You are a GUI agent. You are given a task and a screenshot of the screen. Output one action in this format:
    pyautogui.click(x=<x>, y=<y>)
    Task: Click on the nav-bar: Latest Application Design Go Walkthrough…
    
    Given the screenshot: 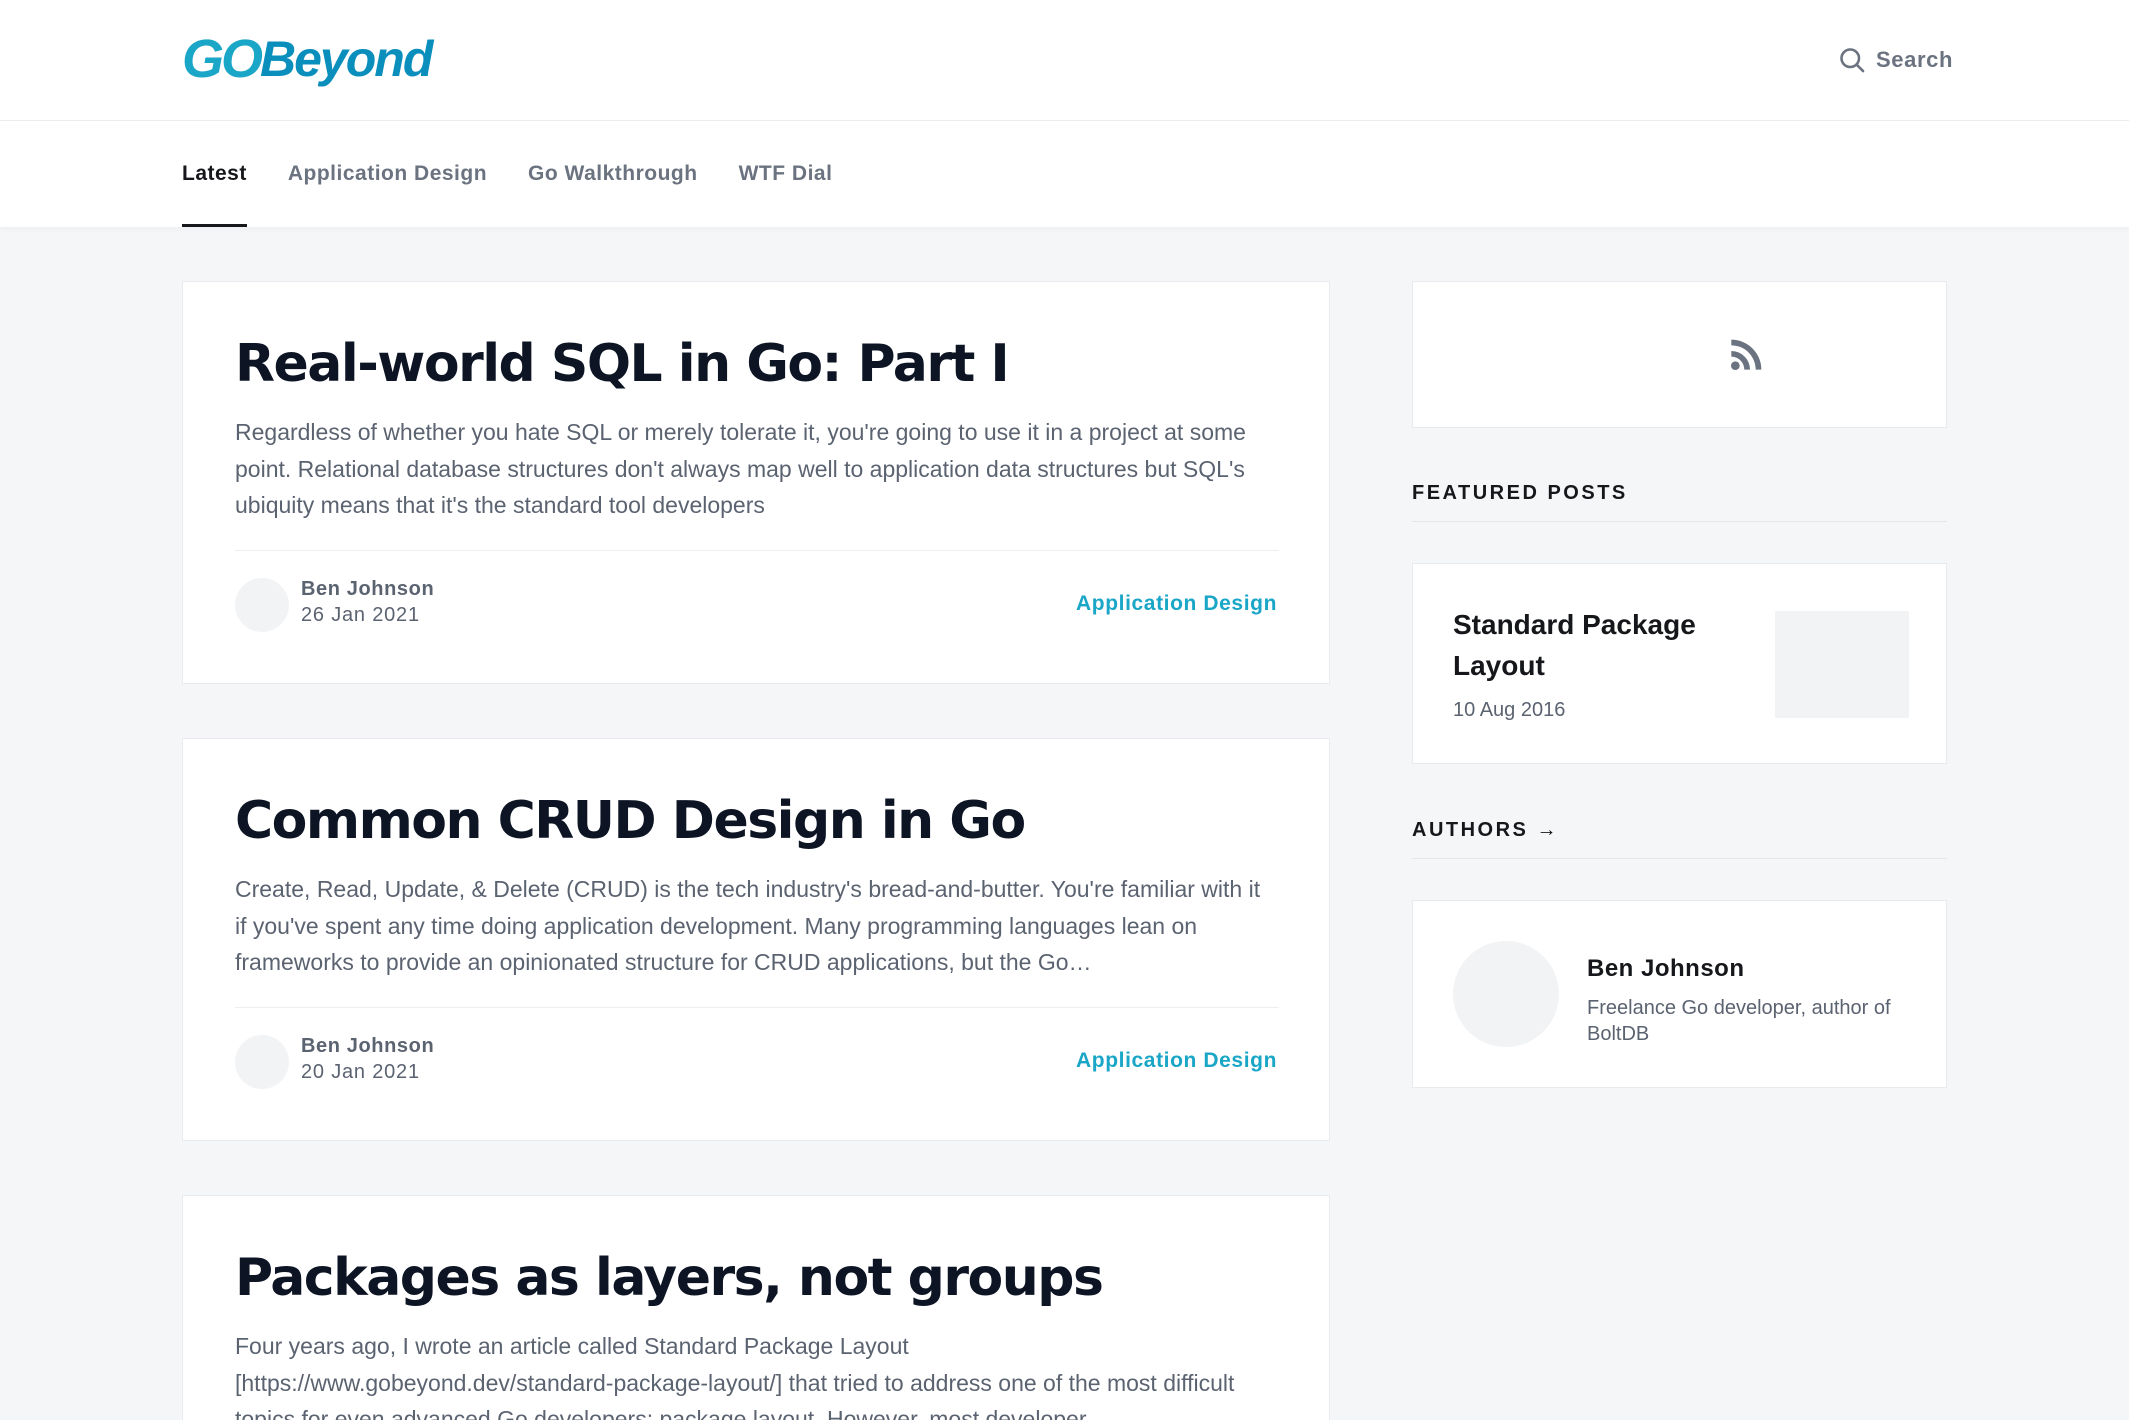 What is the action you would take?
    pyautogui.click(x=1064, y=174)
    